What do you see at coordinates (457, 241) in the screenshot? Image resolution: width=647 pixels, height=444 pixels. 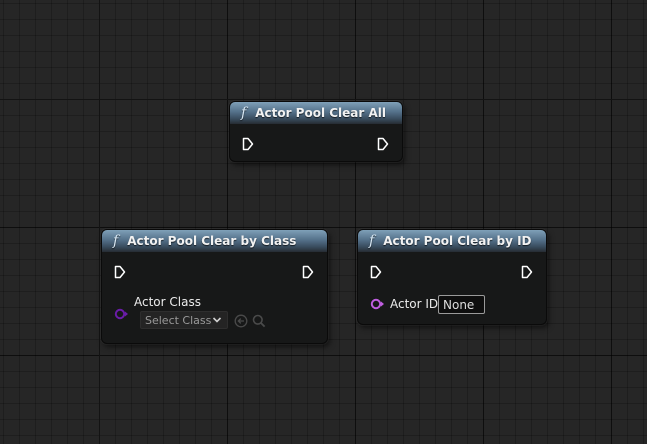 I see `node-title: Actor Pool Clear by ID` at bounding box center [457, 241].